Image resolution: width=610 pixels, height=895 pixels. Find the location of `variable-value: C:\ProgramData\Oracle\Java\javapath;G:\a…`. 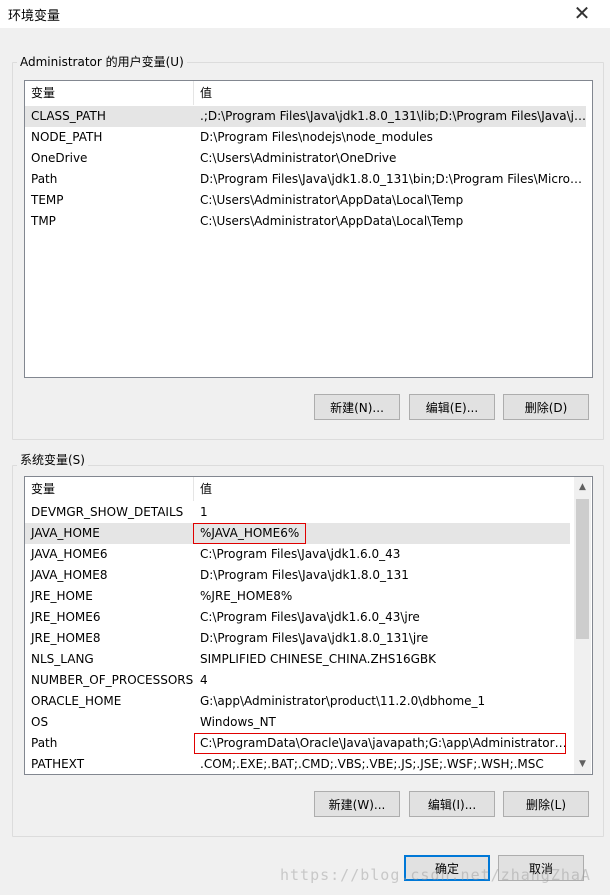

variable-value: C:\ProgramData\Oracle\Java\javapath;G:\a… is located at coordinates (385, 743).